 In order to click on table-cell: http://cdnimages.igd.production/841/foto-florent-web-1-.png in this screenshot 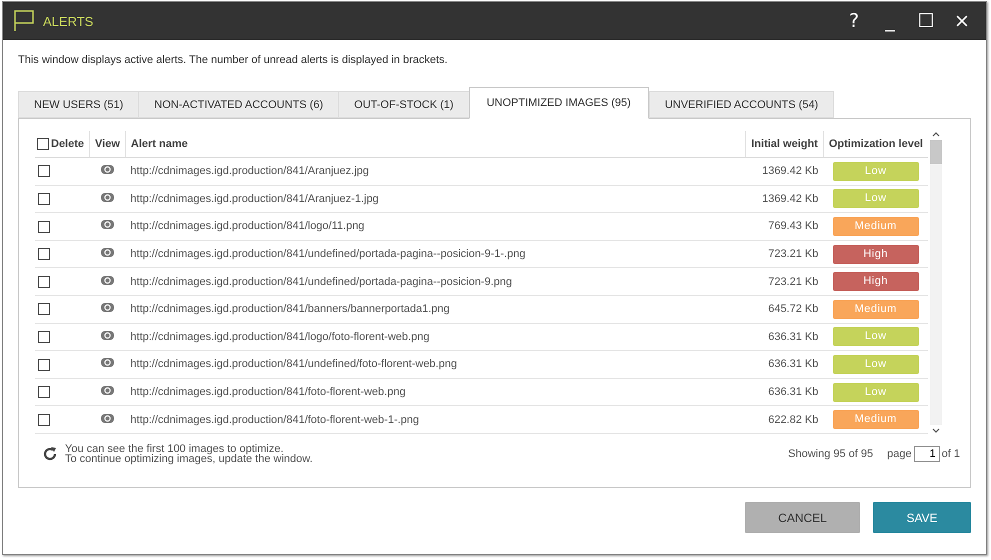, I will do `click(435, 420)`.